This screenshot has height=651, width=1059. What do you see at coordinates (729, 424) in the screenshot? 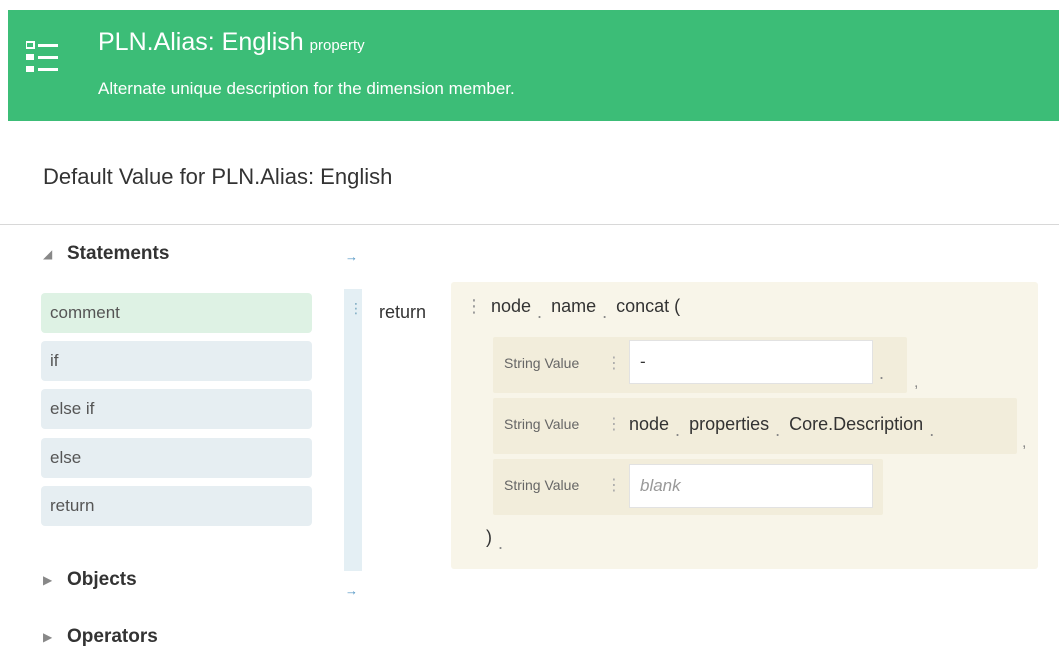
I see `chain-properties: properties` at bounding box center [729, 424].